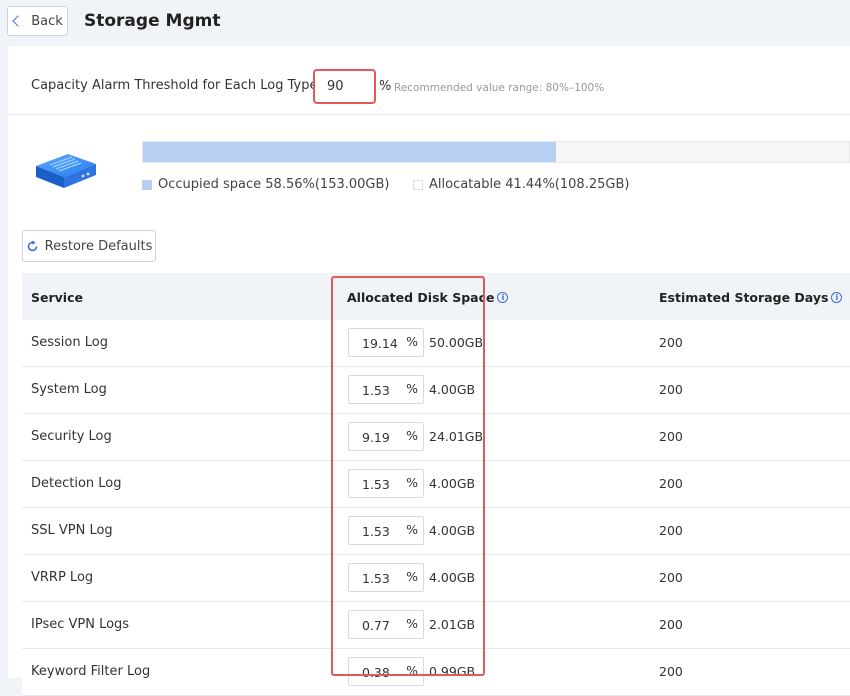 Image resolution: width=850 pixels, height=696 pixels. I want to click on table-row: VRRP Log 1.53% 4.00GB 200, so click(436, 578).